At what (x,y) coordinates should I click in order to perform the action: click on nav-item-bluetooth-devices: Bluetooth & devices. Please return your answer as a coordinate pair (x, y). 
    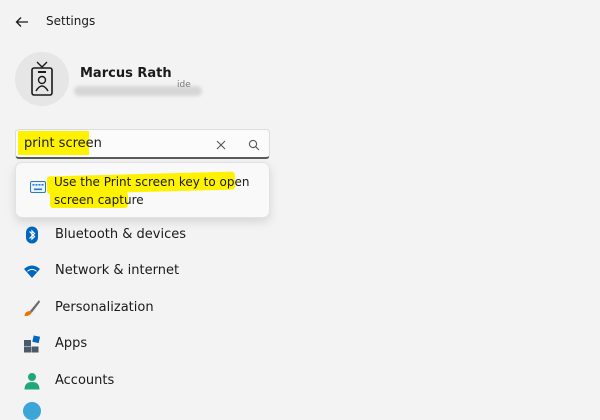
    Looking at the image, I should click on (165, 235).